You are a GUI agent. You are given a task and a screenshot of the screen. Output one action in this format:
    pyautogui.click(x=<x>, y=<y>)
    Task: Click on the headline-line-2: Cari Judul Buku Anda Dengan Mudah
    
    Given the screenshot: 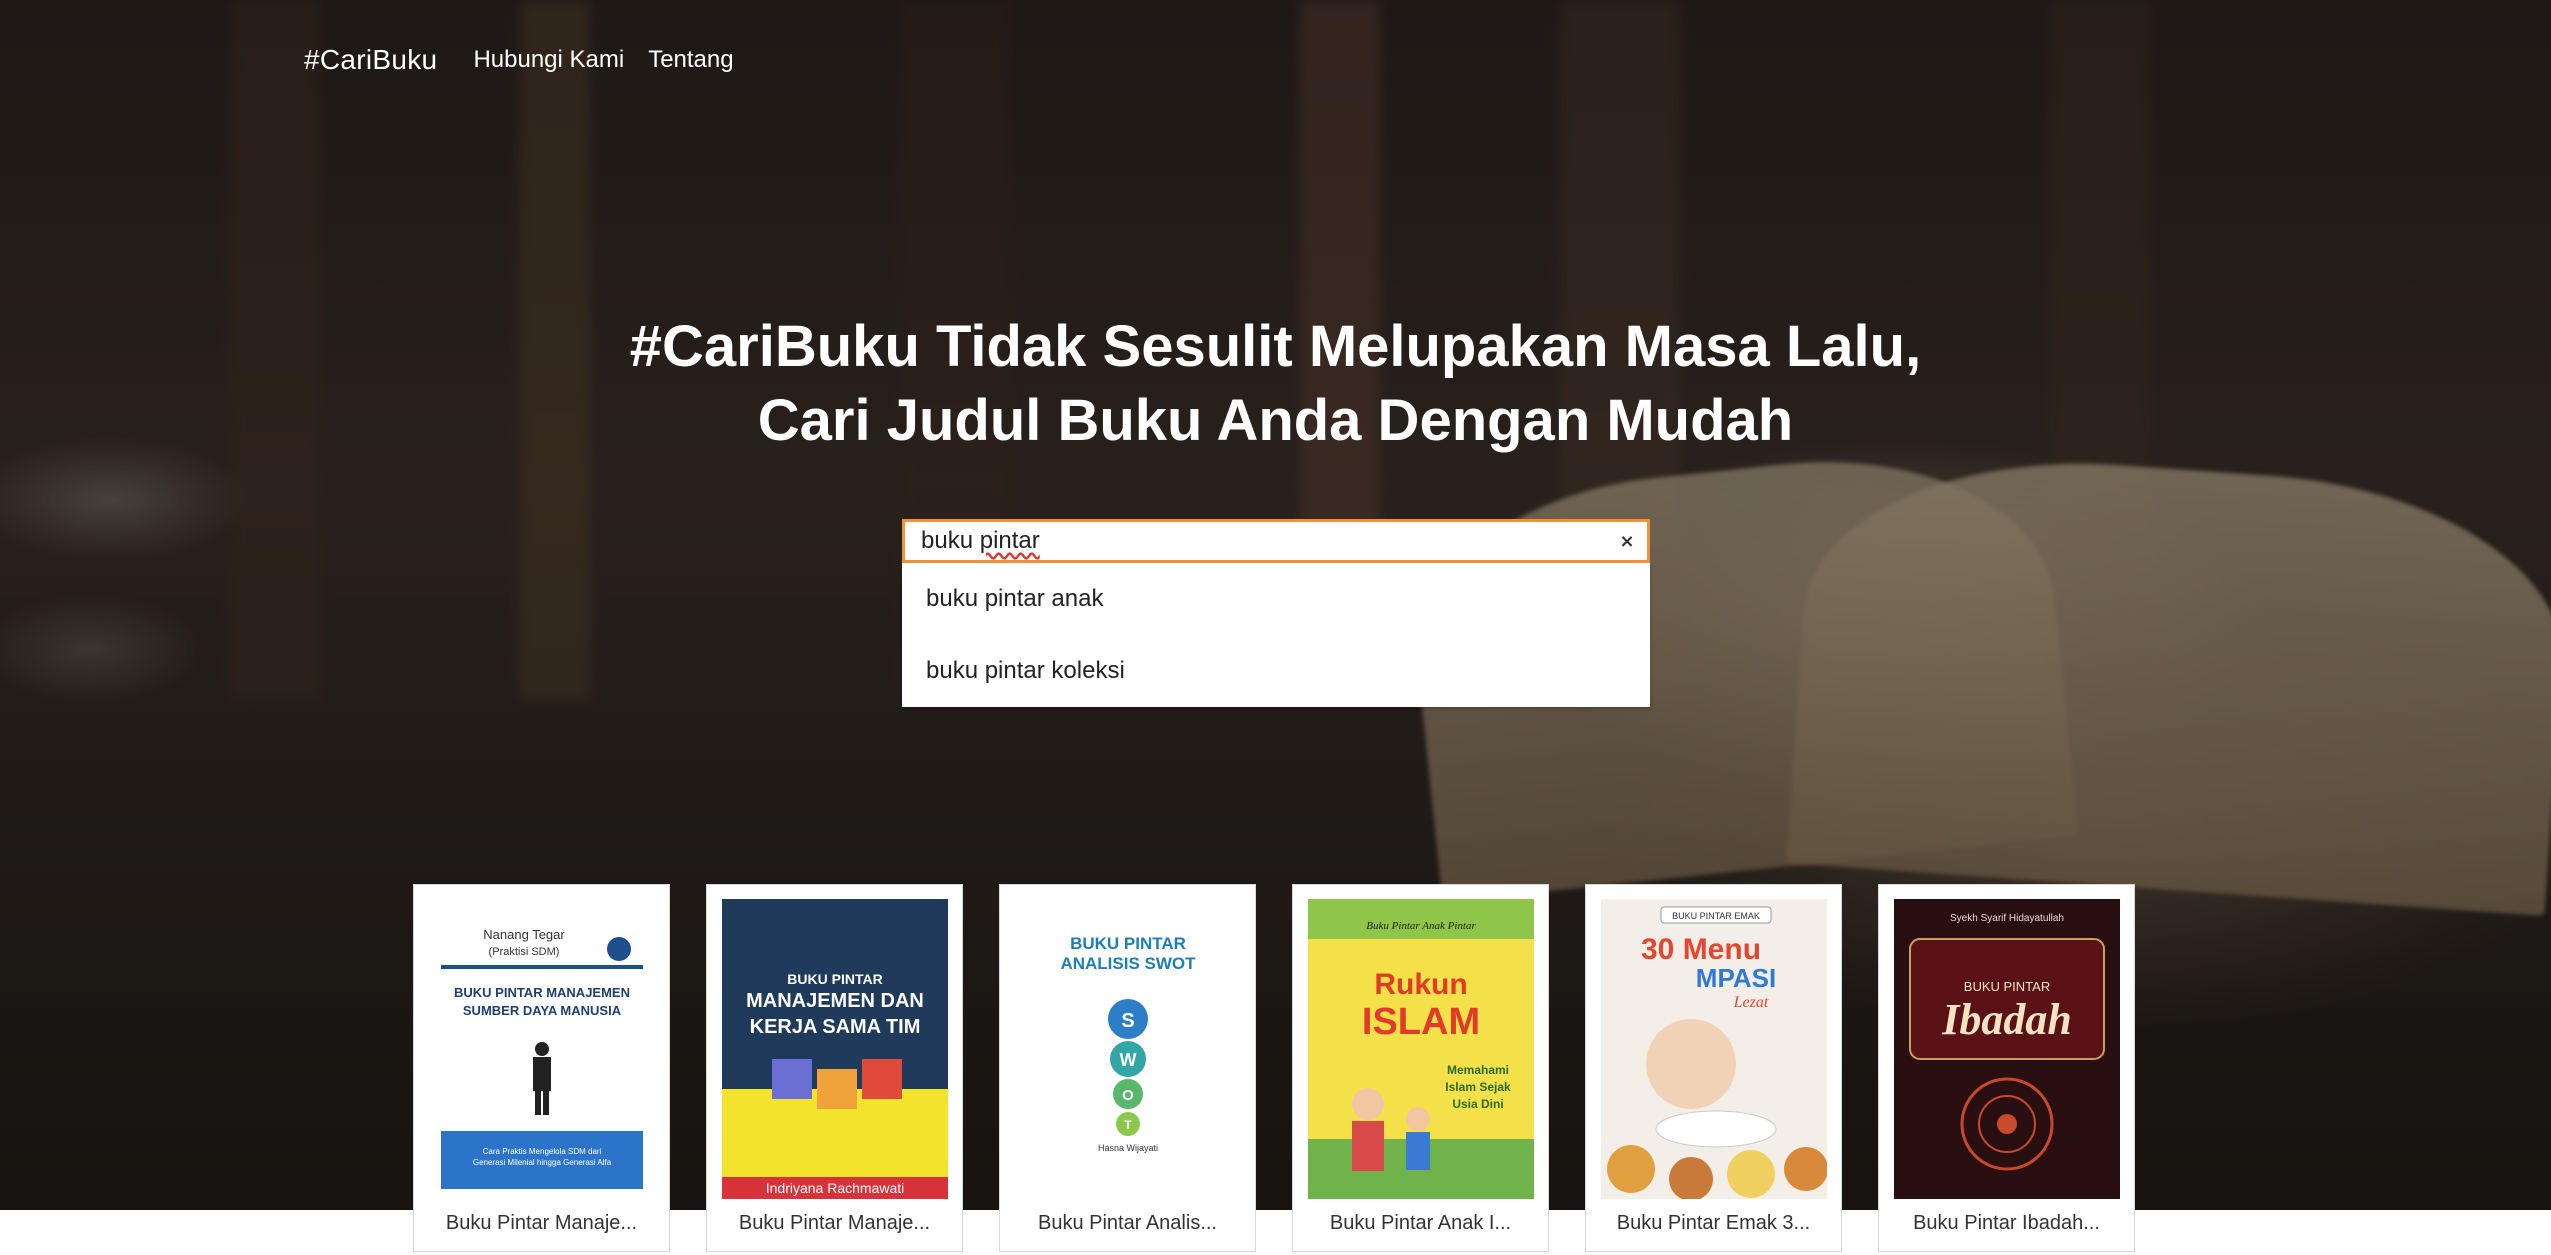 What is the action you would take?
    pyautogui.click(x=1275, y=420)
    